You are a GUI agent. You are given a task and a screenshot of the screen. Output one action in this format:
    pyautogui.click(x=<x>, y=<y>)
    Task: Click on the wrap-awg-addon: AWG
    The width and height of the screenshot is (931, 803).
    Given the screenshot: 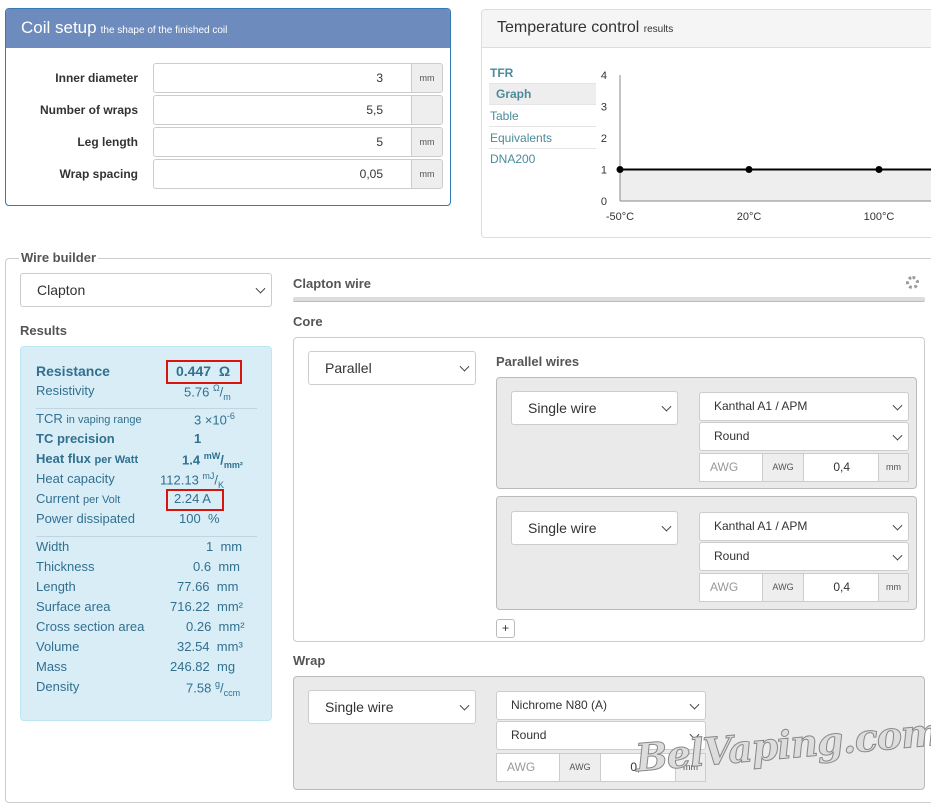 What is the action you would take?
    pyautogui.click(x=580, y=767)
    